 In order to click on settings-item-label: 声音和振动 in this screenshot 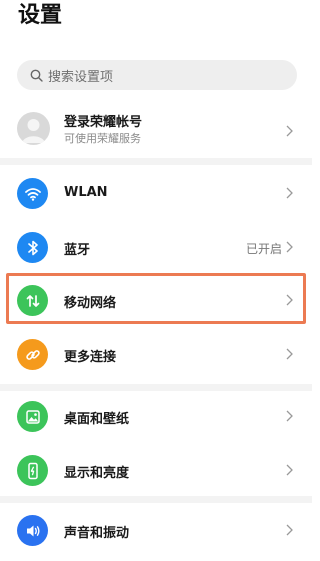, I will do `click(97, 533)`.